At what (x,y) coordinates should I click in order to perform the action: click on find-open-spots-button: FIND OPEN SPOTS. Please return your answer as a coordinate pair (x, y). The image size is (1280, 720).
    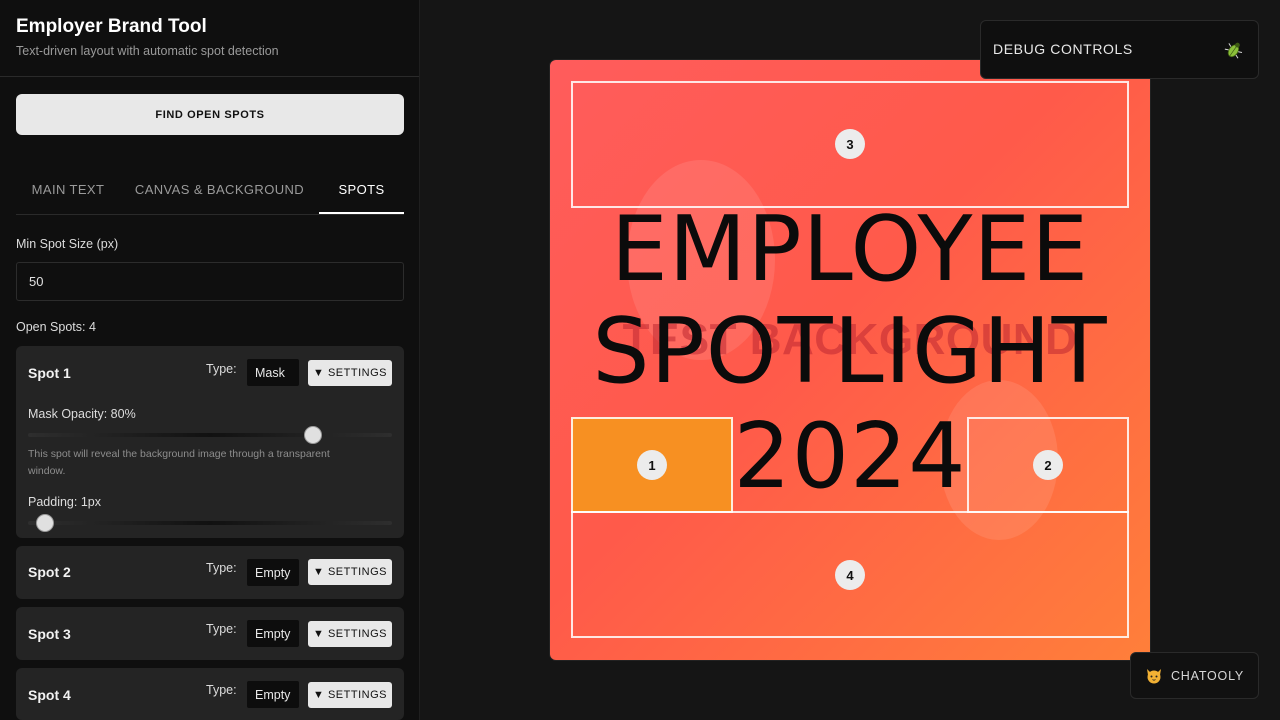
    Looking at the image, I should click on (210, 114).